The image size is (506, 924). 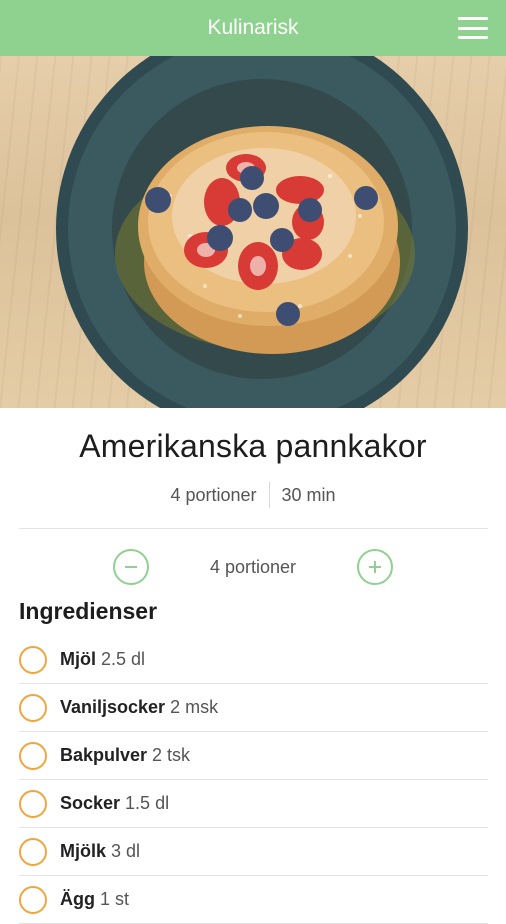 What do you see at coordinates (253, 528) in the screenshot?
I see `section-divider` at bounding box center [253, 528].